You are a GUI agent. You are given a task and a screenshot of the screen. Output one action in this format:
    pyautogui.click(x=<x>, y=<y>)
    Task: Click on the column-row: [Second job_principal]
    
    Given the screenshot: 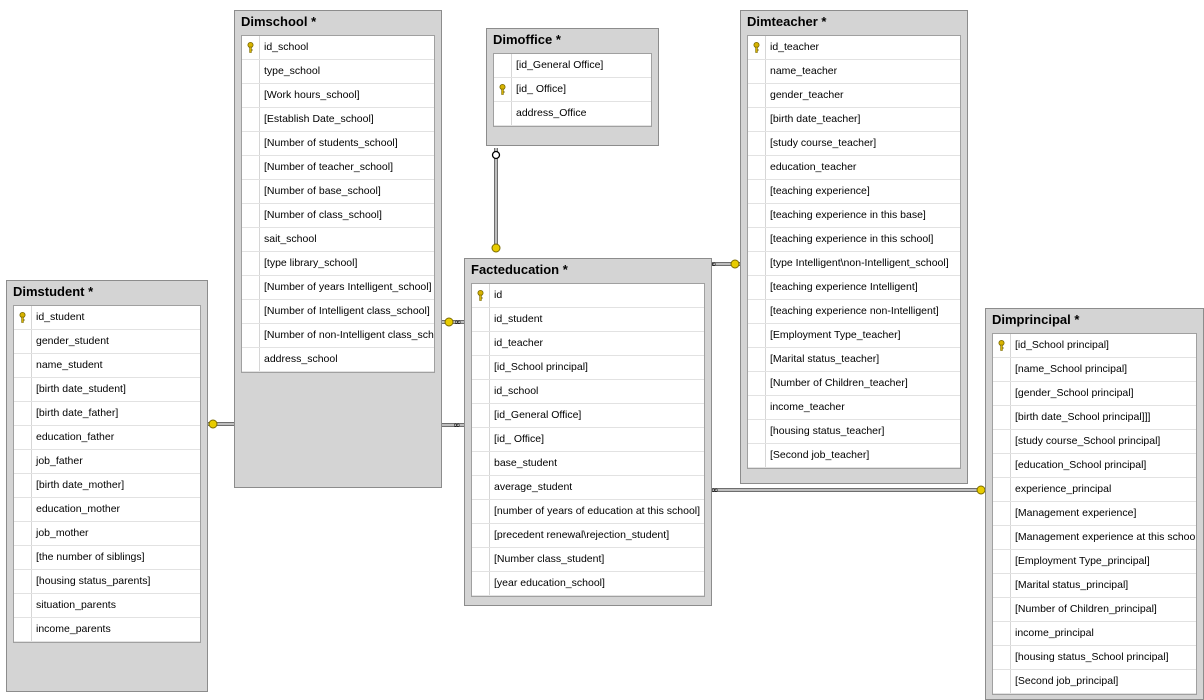 What is the action you would take?
    pyautogui.click(x=1094, y=682)
    